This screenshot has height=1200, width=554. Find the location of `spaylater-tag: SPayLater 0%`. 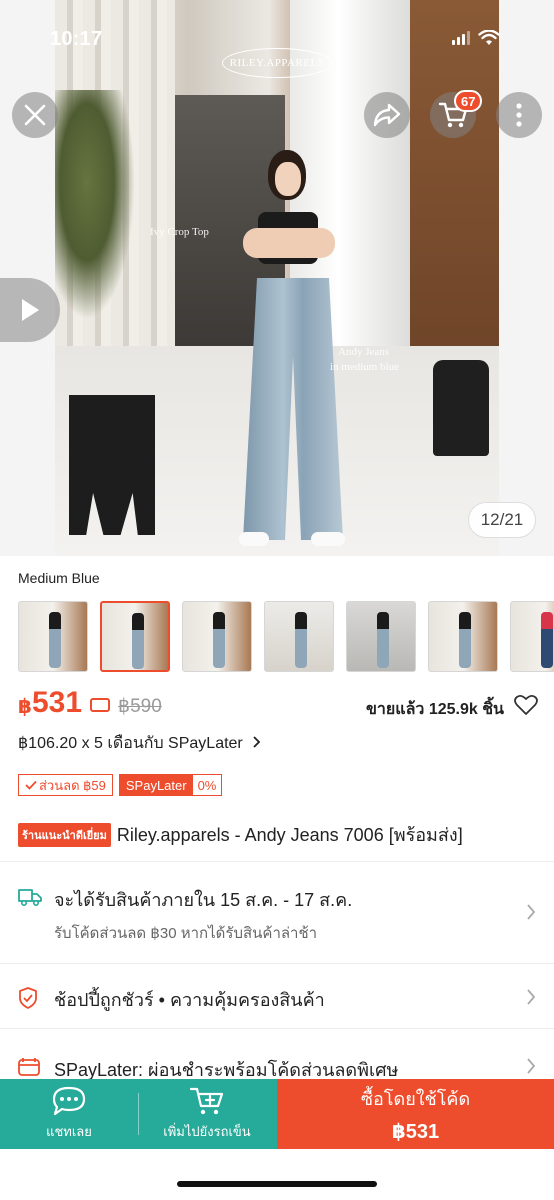

spaylater-tag: SPayLater 0% is located at coordinates (170, 785).